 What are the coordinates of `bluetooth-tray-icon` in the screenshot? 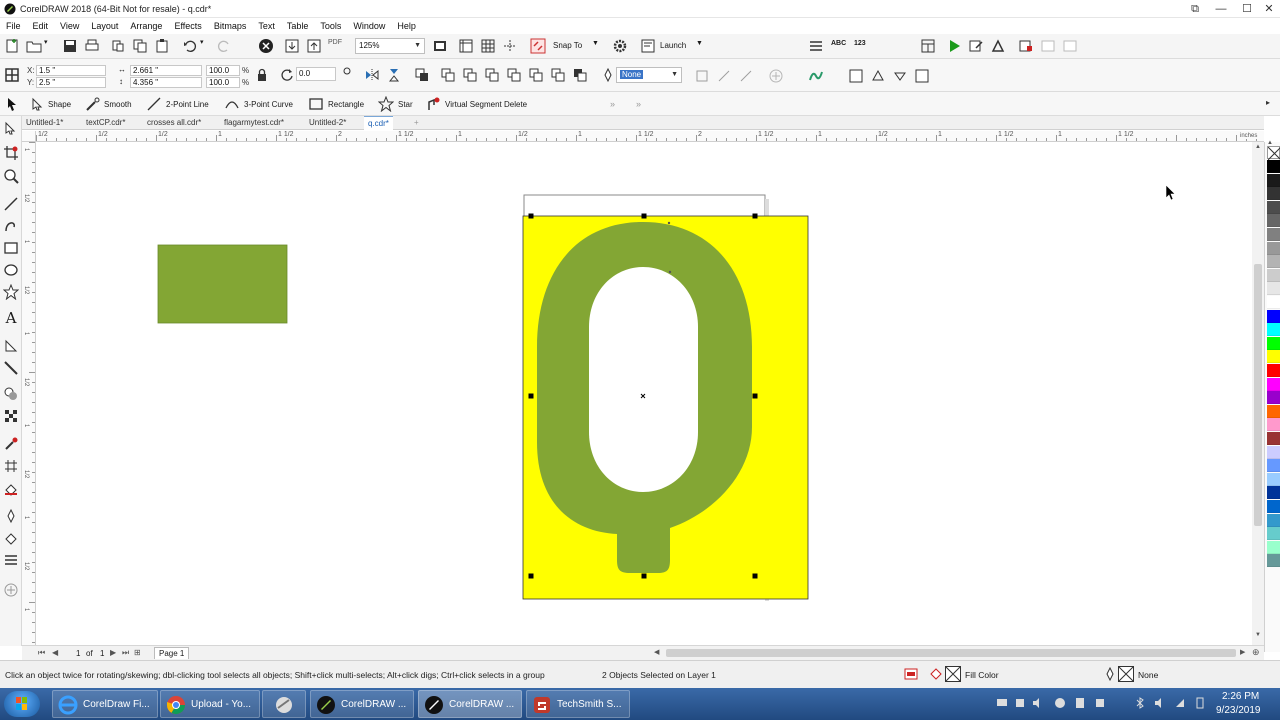 It's located at (1140, 703).